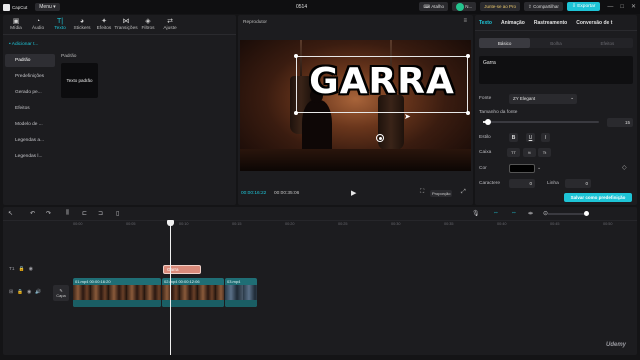 This screenshot has height=360, width=640. I want to click on effects-icon: ✦, so click(104, 21).